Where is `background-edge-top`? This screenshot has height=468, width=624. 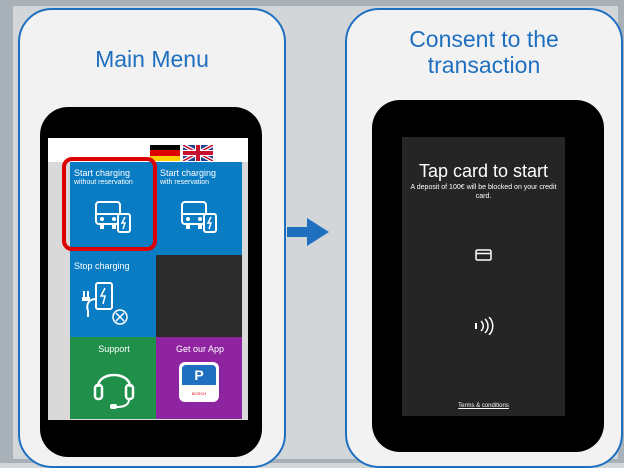
background-edge-top is located at coordinates (312, 3).